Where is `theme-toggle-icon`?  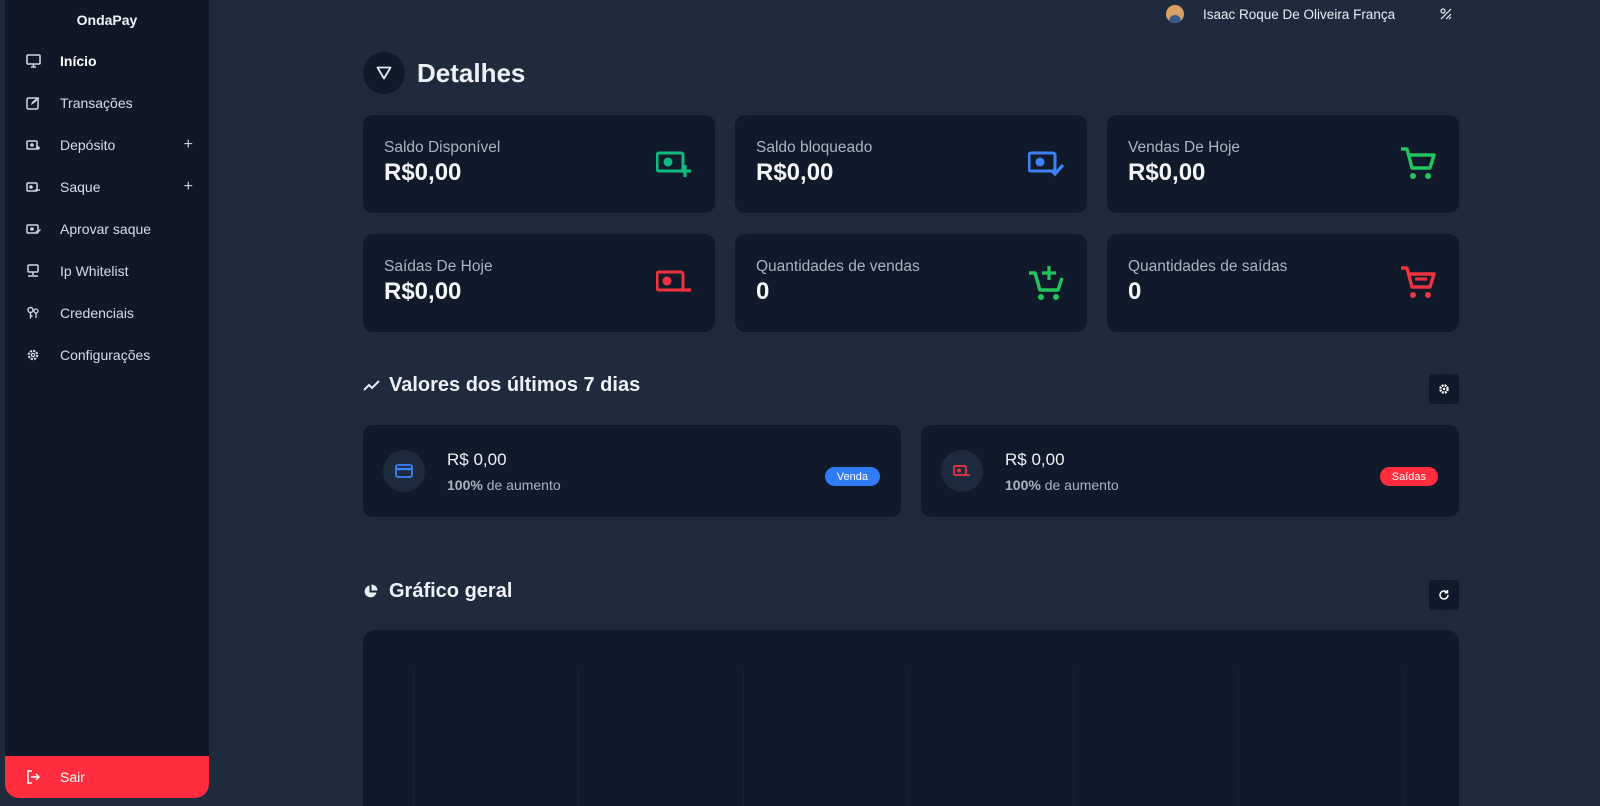
theme-toggle-icon is located at coordinates (1446, 14).